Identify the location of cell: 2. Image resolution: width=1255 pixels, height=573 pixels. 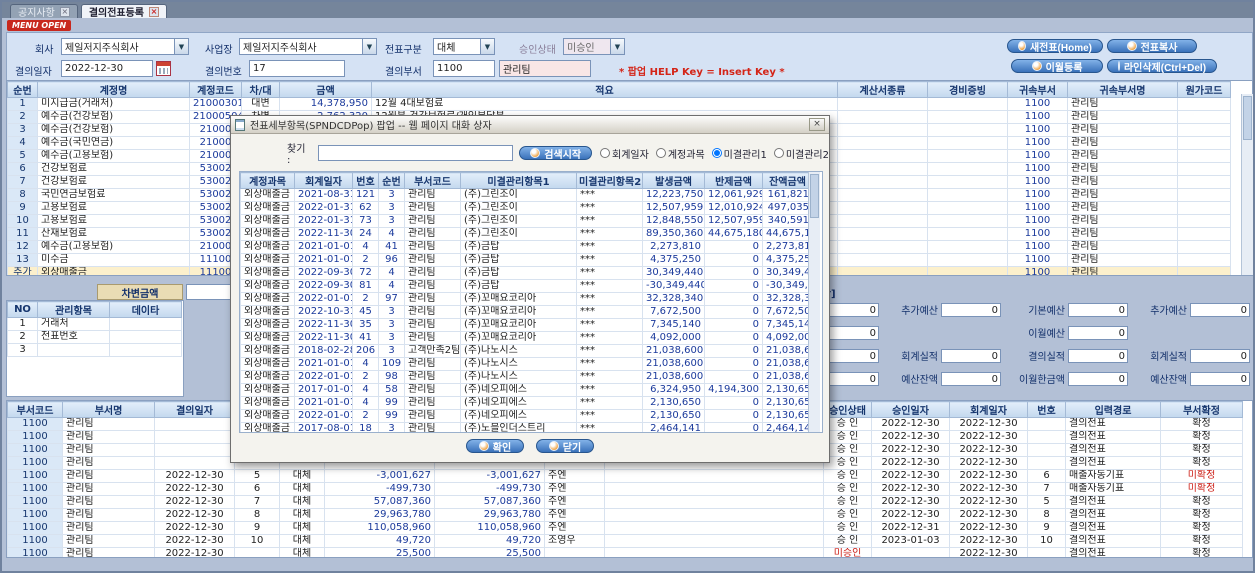
(22, 117).